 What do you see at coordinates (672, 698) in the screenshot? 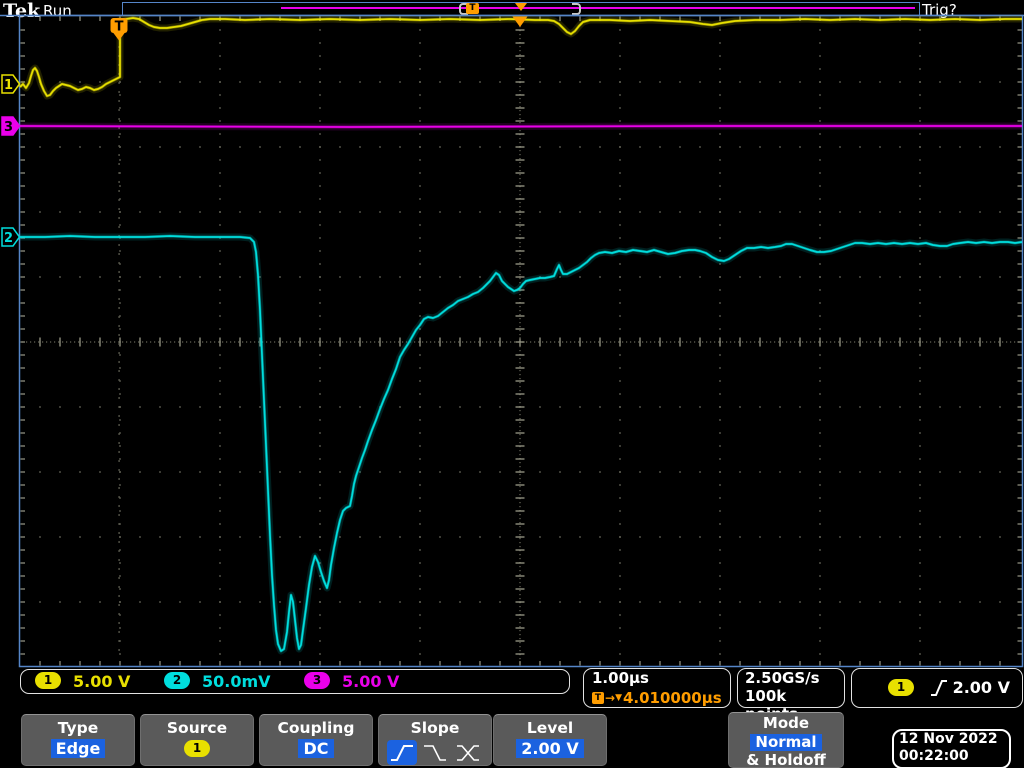
I see `delay-value: 4.010000µs` at bounding box center [672, 698].